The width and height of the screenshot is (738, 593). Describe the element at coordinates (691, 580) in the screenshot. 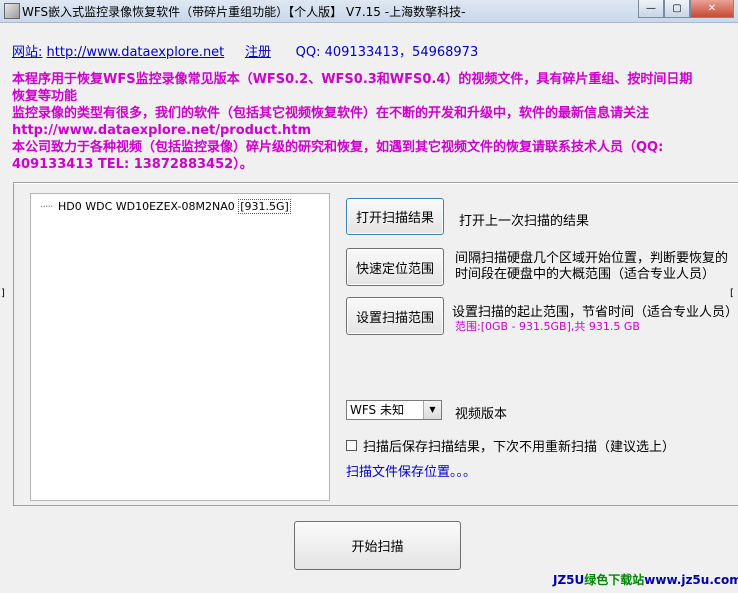

I see `watermark-site: www.jz5u.com` at that location.